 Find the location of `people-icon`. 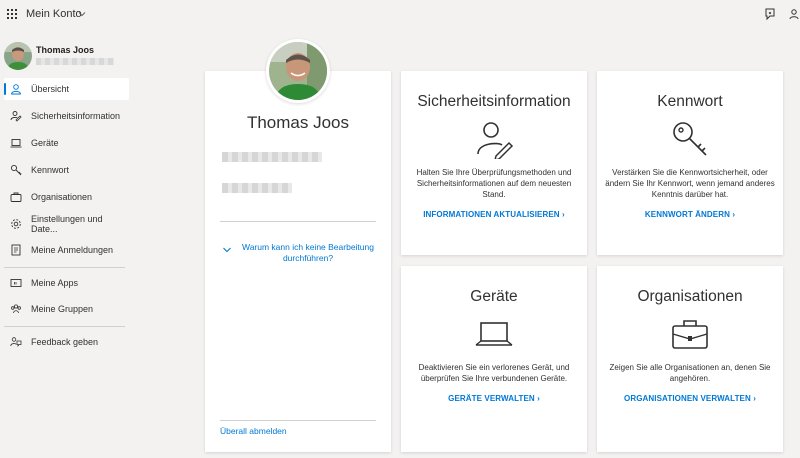

people-icon is located at coordinates (794, 14).